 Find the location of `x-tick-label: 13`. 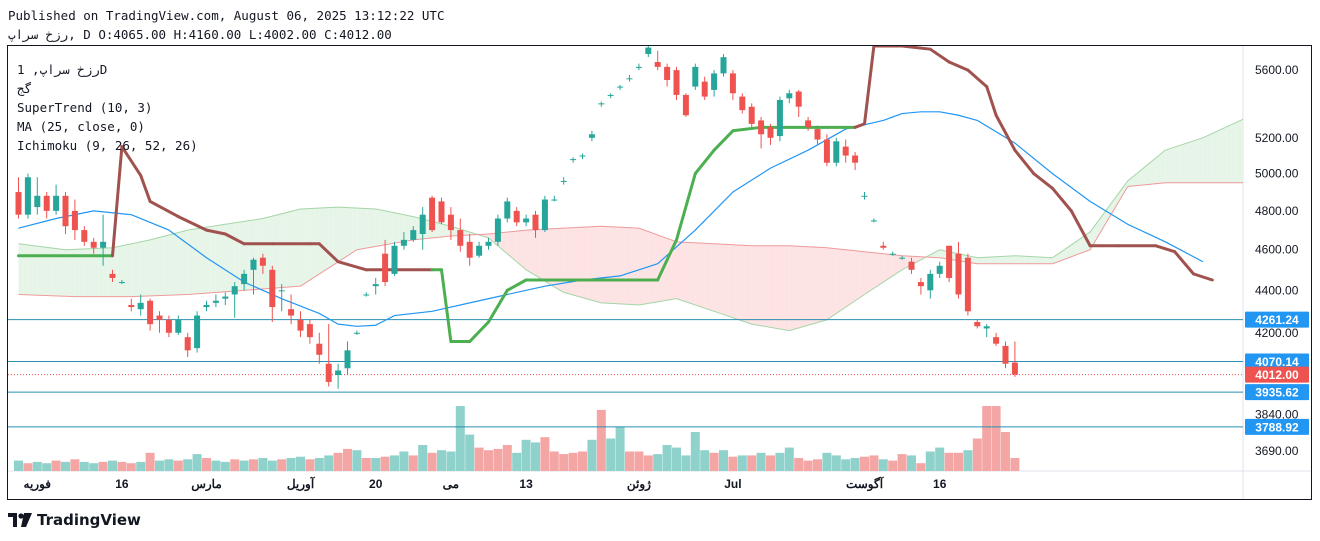

x-tick-label: 13 is located at coordinates (526, 484).